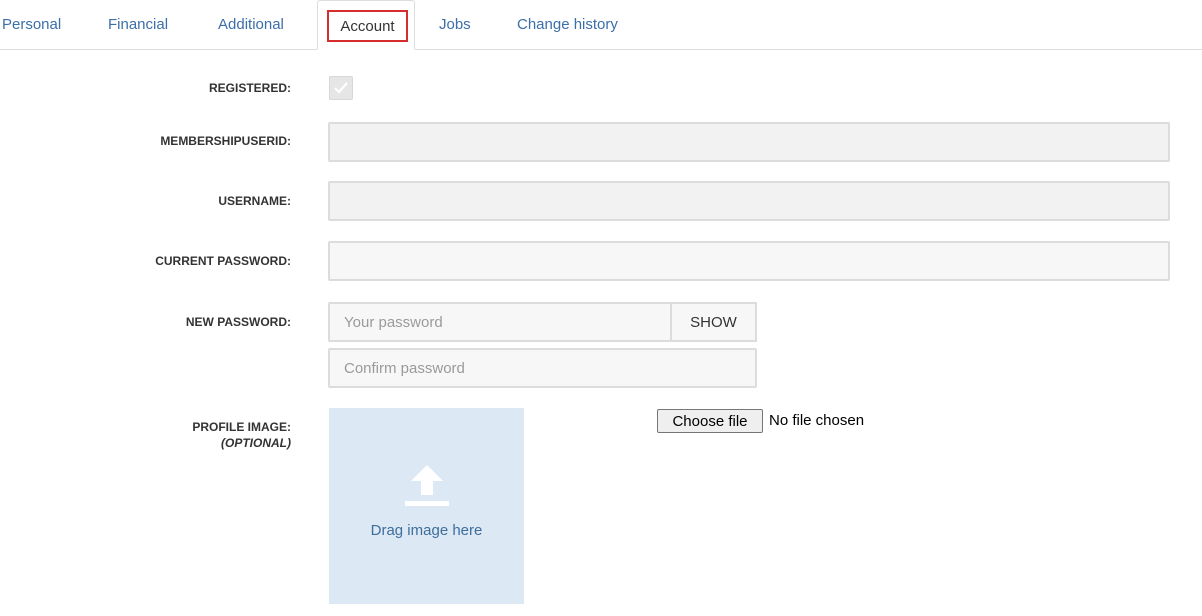 Image resolution: width=1202 pixels, height=616 pixels. Describe the element at coordinates (455, 24) in the screenshot. I see `tab-jobs: Jobs` at that location.